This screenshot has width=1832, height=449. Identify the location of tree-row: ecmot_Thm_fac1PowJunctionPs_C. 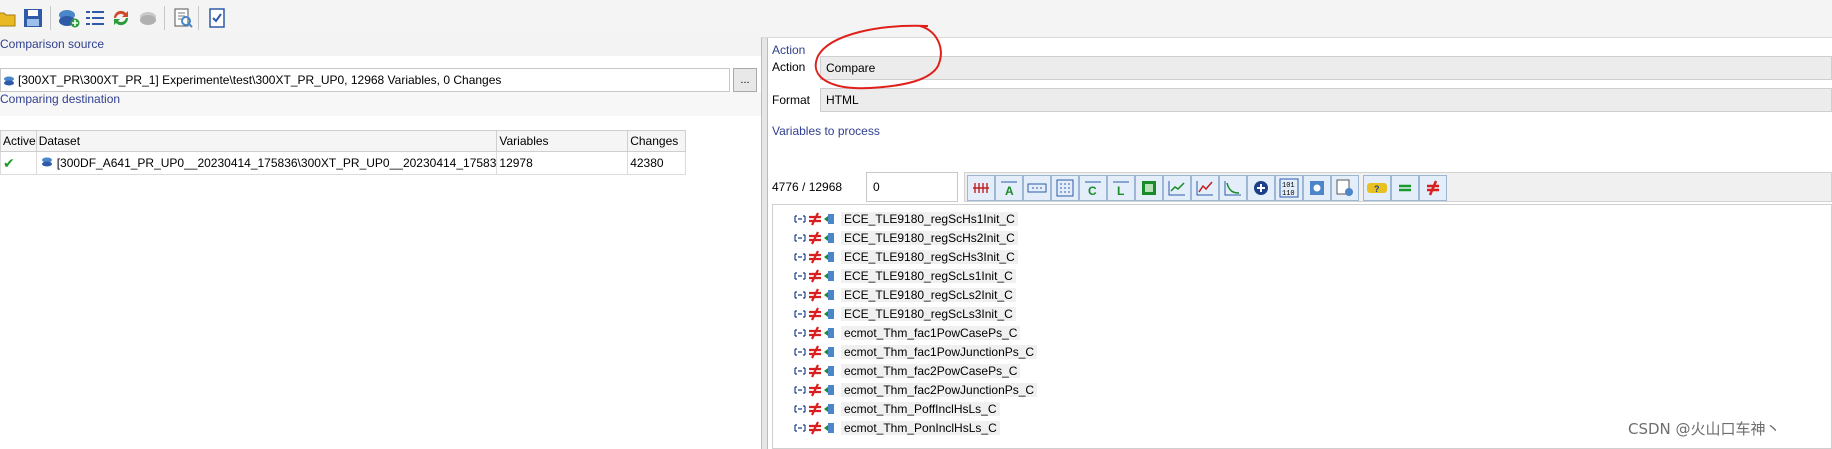
(915, 351).